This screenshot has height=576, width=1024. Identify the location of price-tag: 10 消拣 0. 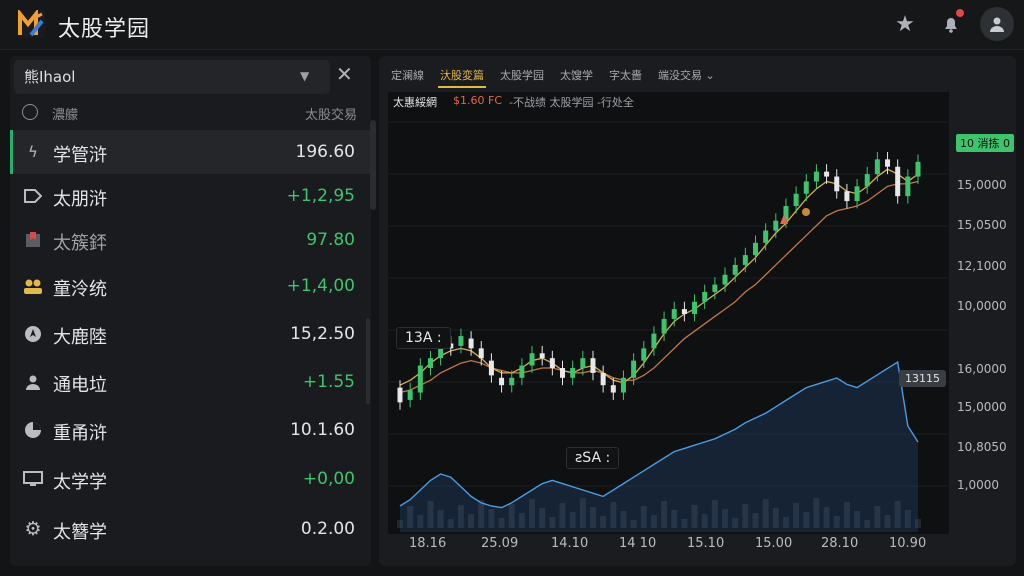
(985, 143).